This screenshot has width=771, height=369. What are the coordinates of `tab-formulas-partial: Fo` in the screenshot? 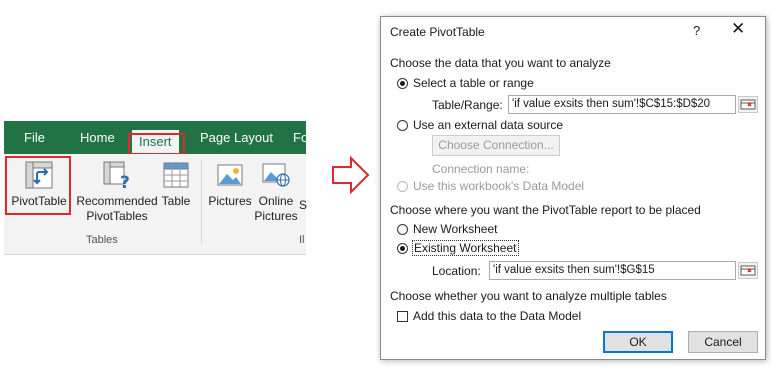 It's located at (300, 137).